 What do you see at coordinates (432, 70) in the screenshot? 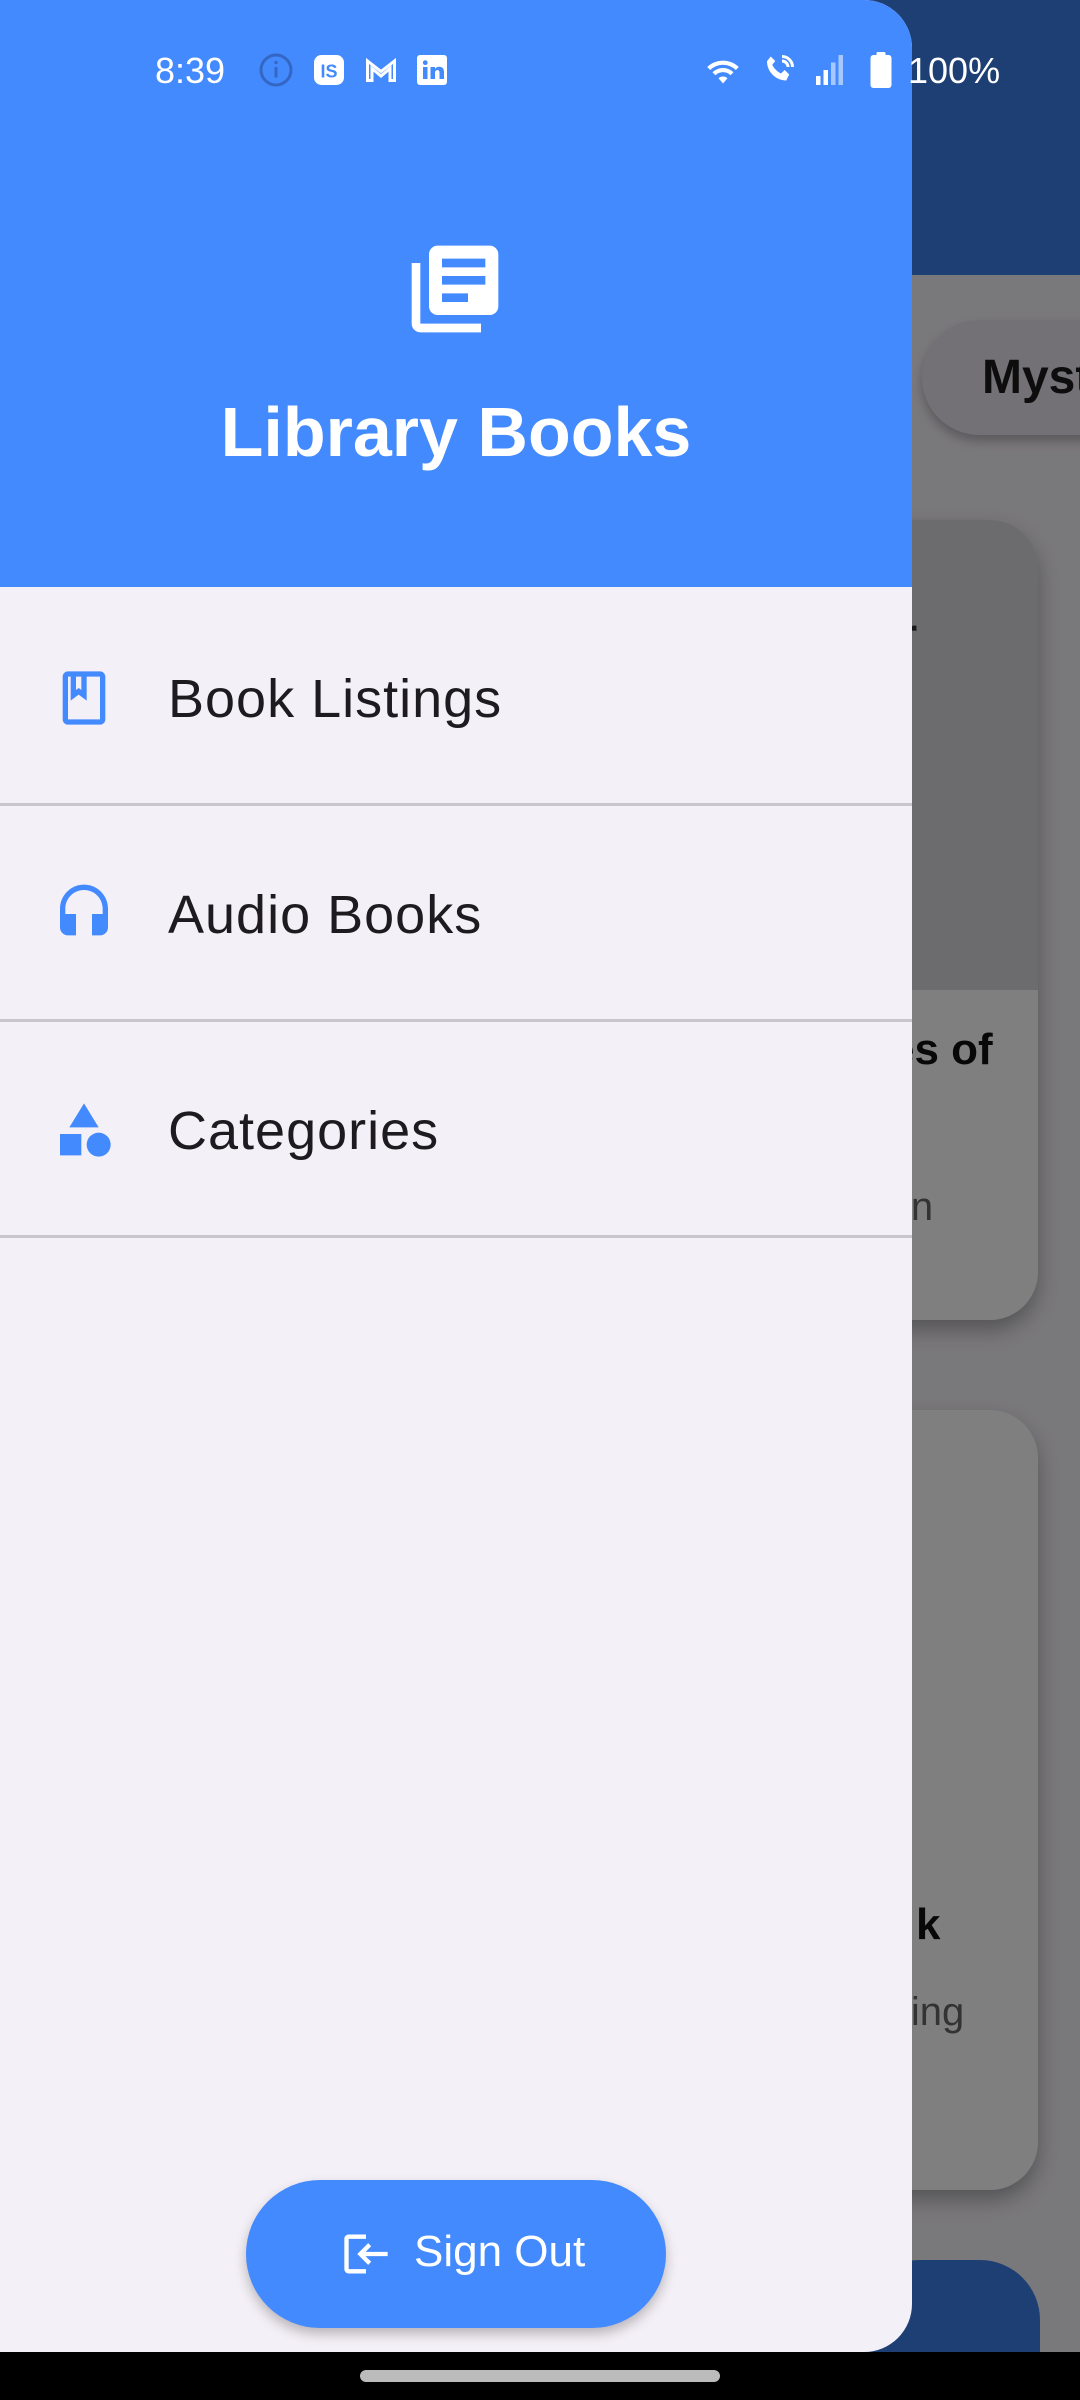
I see `linkedin-icon` at bounding box center [432, 70].